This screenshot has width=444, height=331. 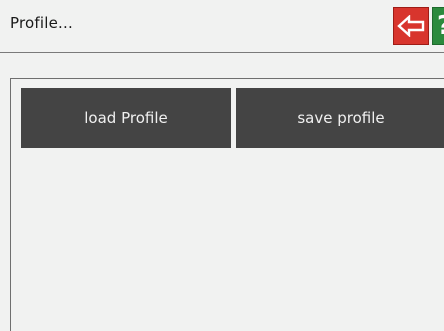 I want to click on back-button, so click(x=411, y=26).